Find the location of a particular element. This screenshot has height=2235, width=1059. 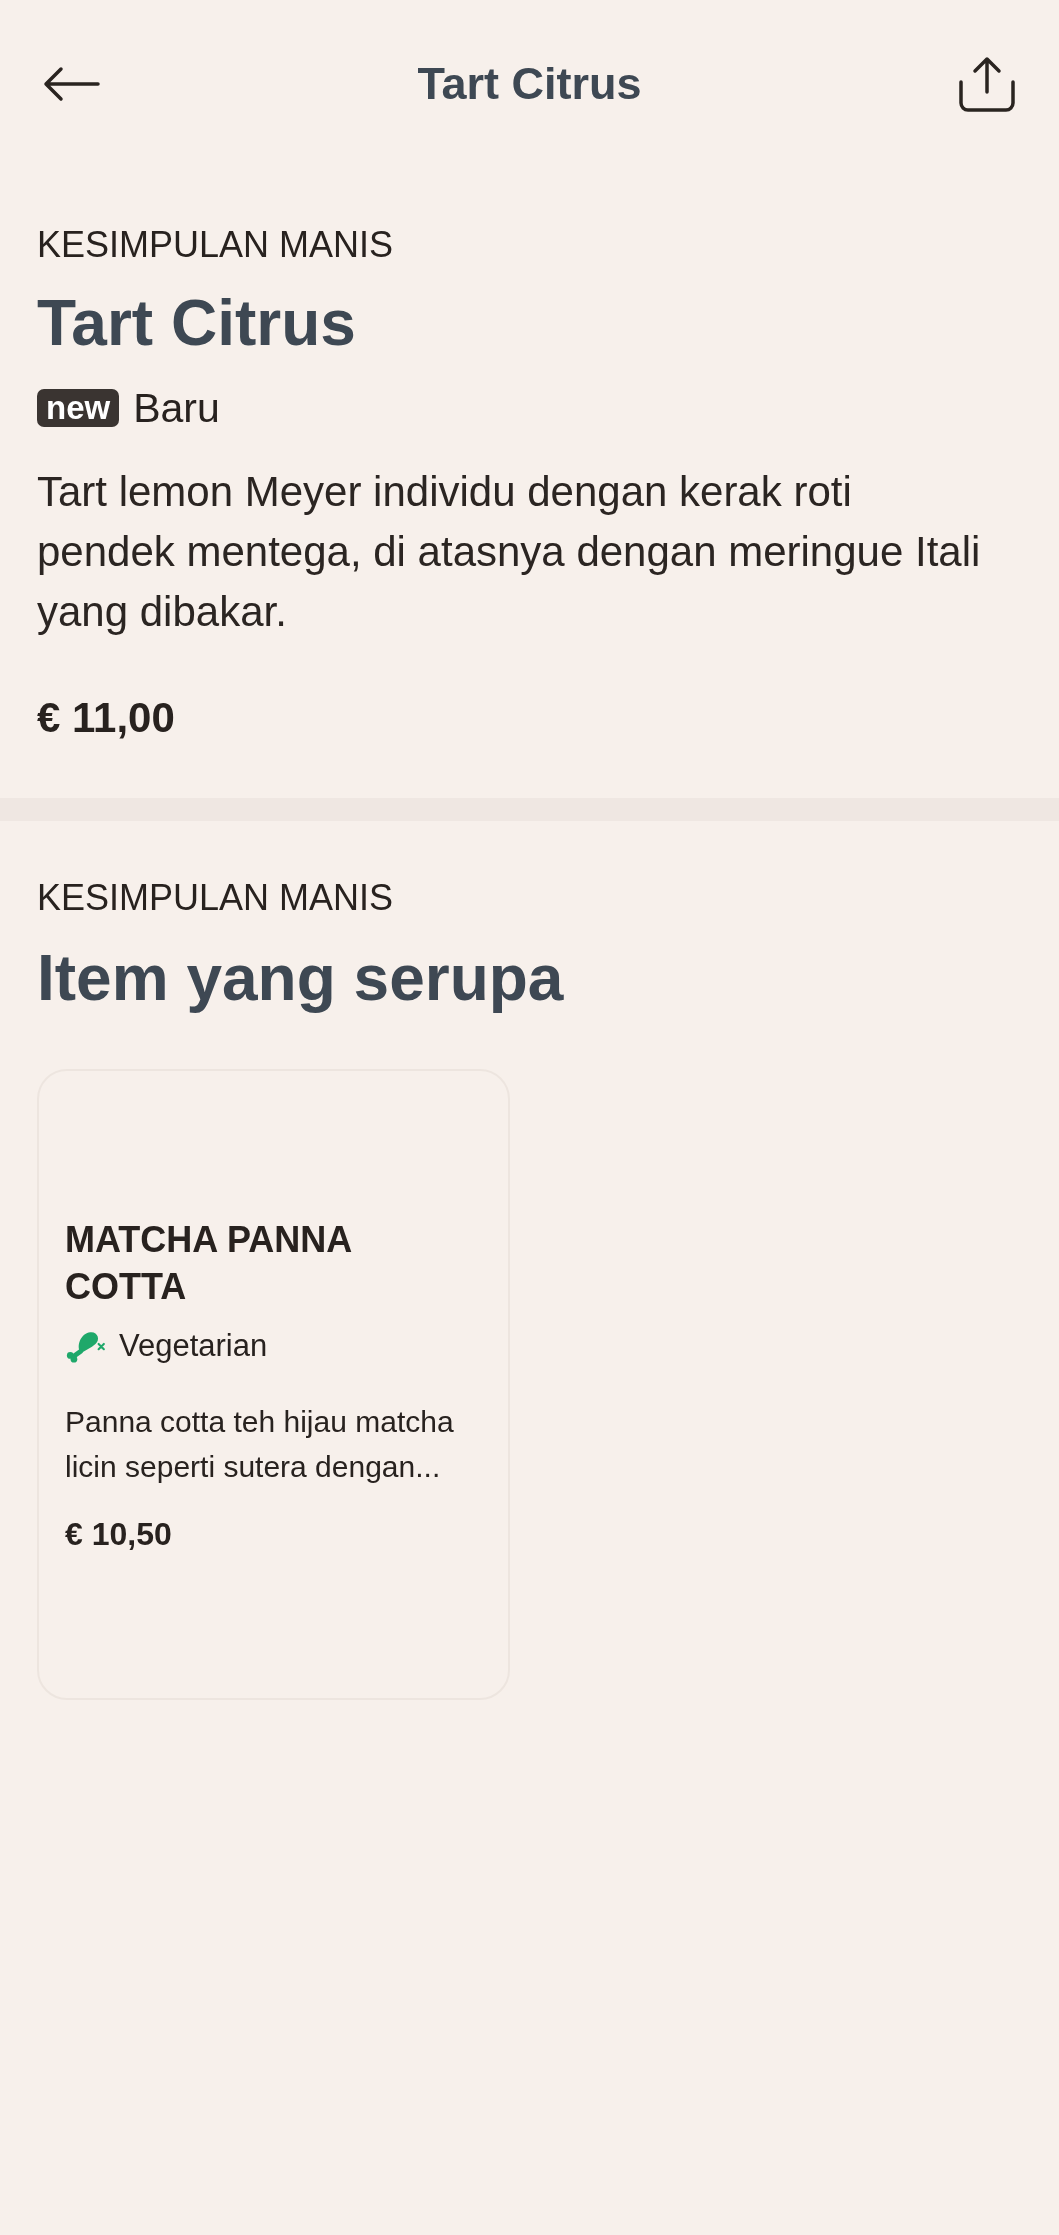

section-title: Item yang serupa is located at coordinates (300, 978).